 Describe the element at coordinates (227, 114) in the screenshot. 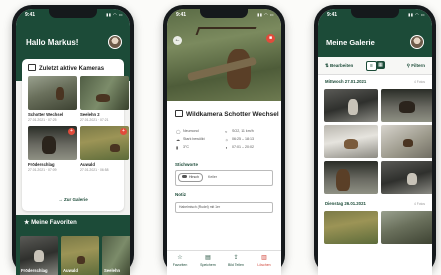

I see `detail-title: Wildkamera Schotter Wechsel` at that location.